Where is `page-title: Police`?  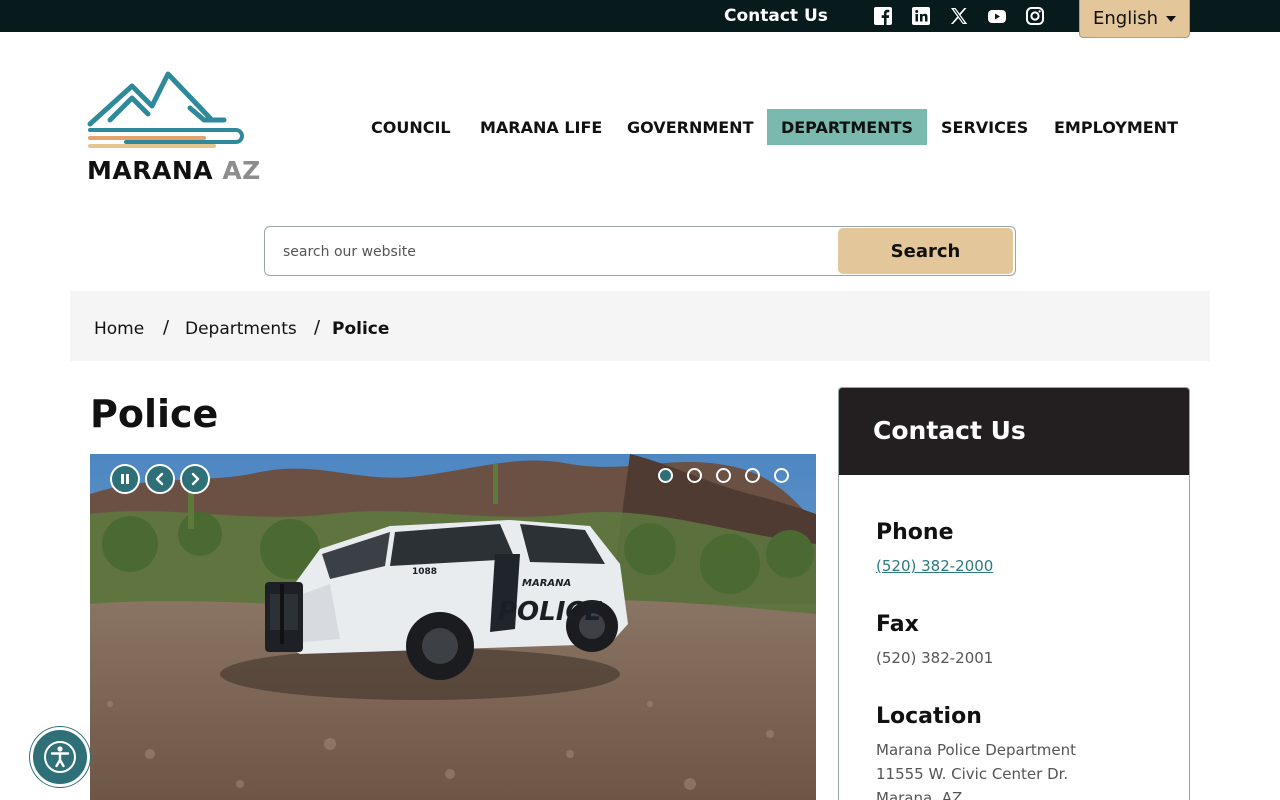
page-title: Police is located at coordinates (154, 414).